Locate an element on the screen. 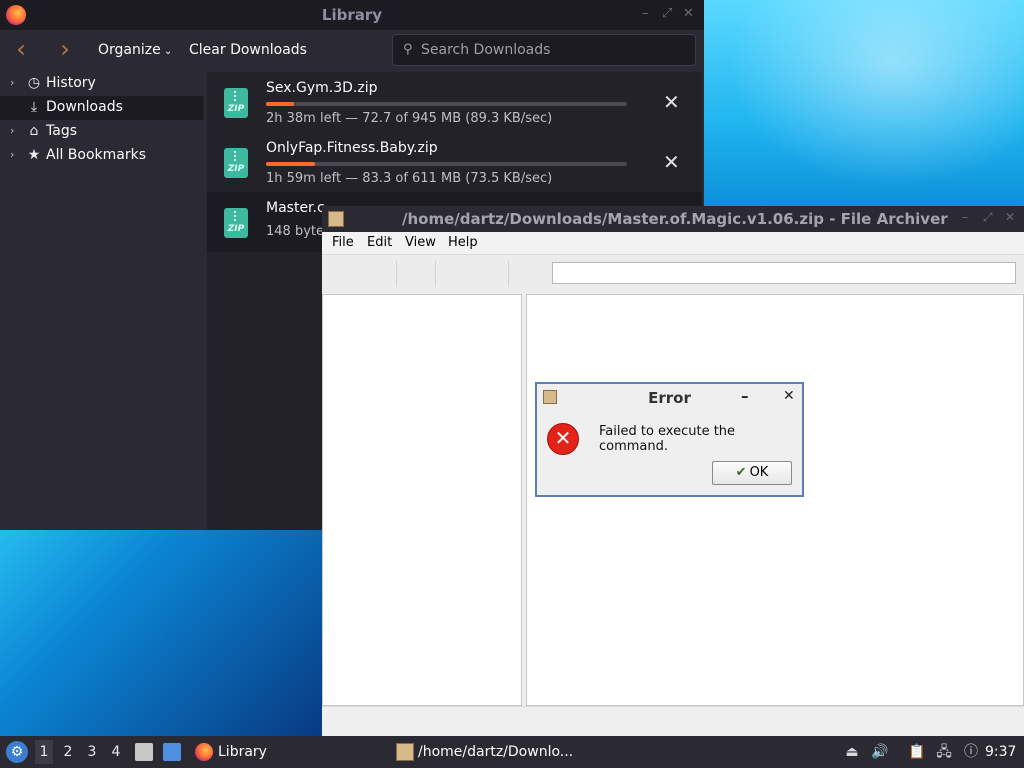  network-icon: 🖧 is located at coordinates (944, 752).